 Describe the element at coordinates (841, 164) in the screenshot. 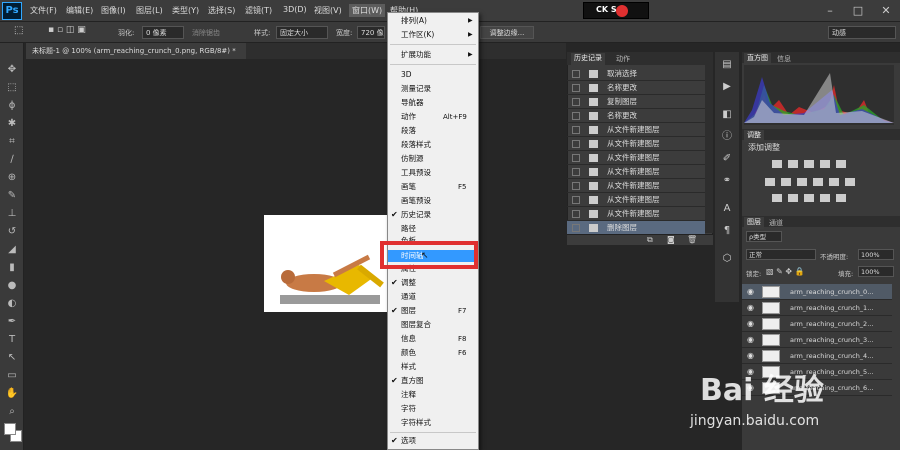

I see `vibrance-icon` at that location.